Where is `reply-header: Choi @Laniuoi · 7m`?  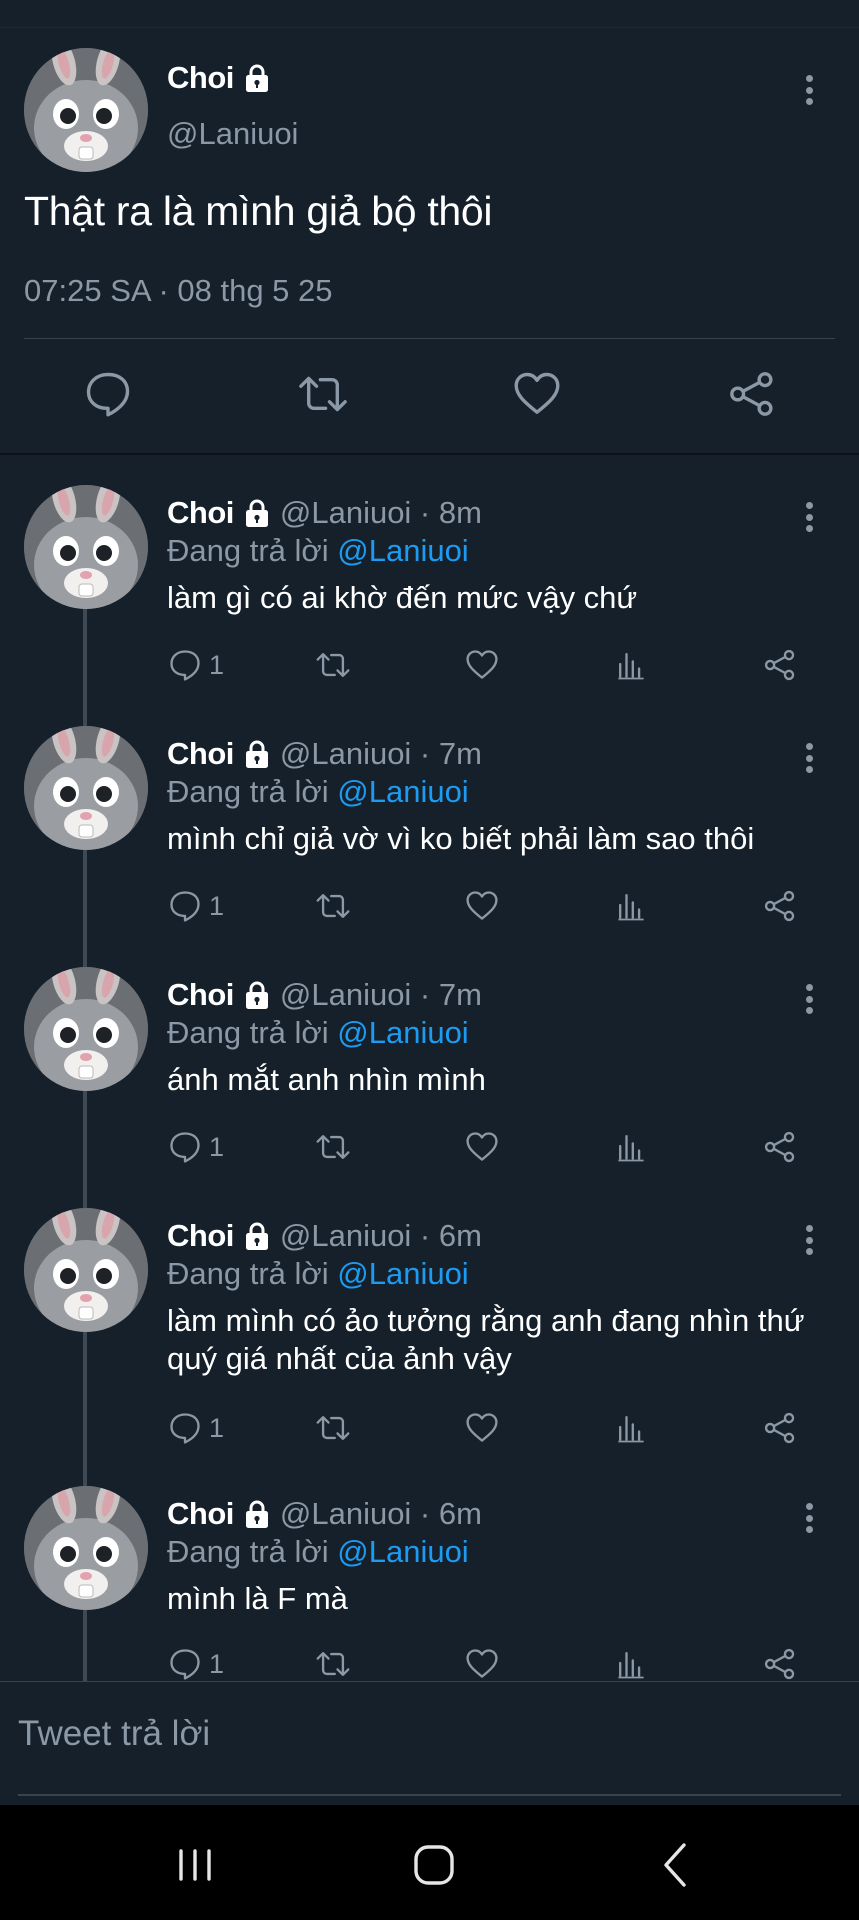 reply-header: Choi @Laniuoi · 7m is located at coordinates (324, 754).